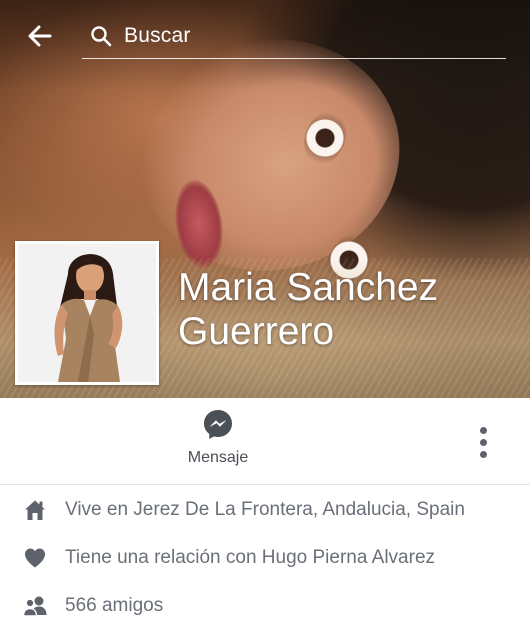 The width and height of the screenshot is (530, 640). I want to click on profile-picture, so click(87, 313).